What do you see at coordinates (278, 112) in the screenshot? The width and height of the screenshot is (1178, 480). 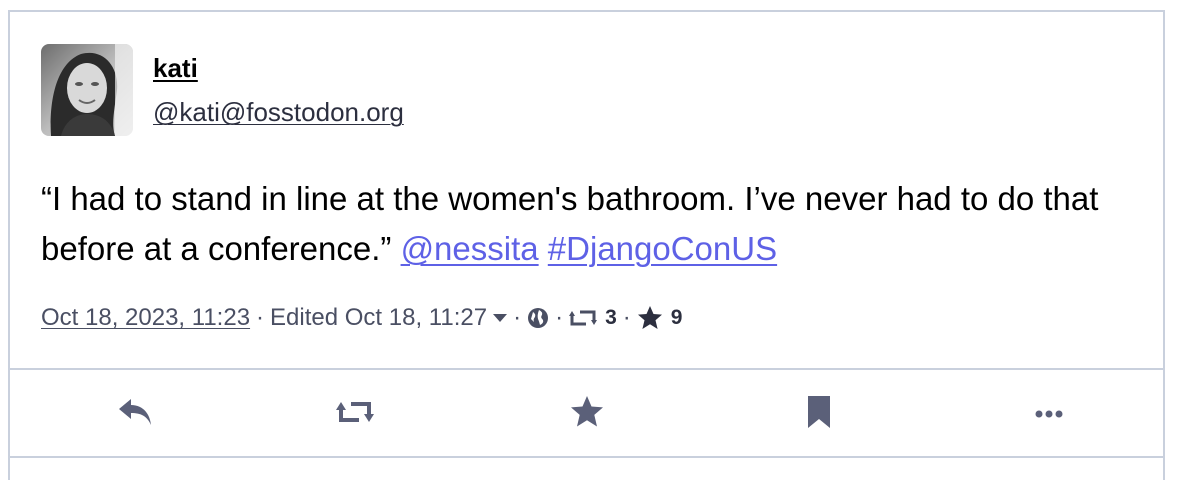 I see `account-handle: @kati@fosstodon.org` at bounding box center [278, 112].